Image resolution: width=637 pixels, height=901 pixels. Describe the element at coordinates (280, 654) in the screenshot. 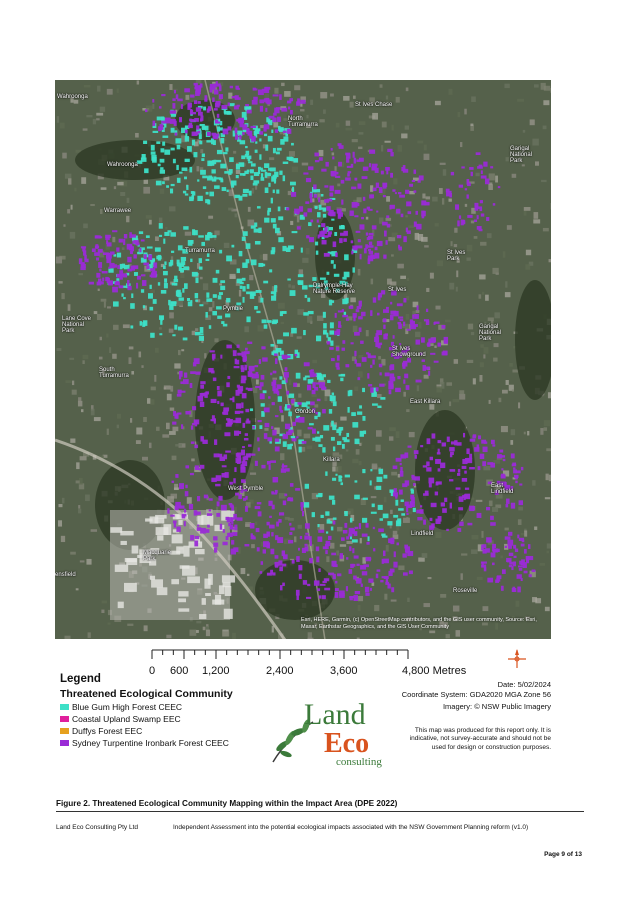

I see `scale-bar` at that location.